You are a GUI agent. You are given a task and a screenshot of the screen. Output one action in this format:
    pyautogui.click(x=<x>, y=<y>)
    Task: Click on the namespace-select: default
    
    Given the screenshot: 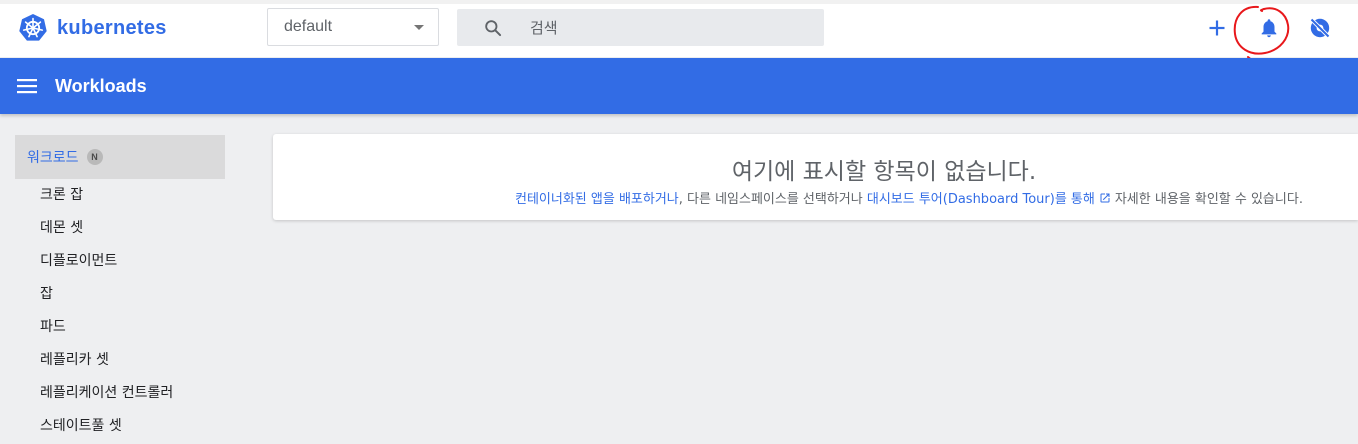 What is the action you would take?
    pyautogui.click(x=353, y=27)
    